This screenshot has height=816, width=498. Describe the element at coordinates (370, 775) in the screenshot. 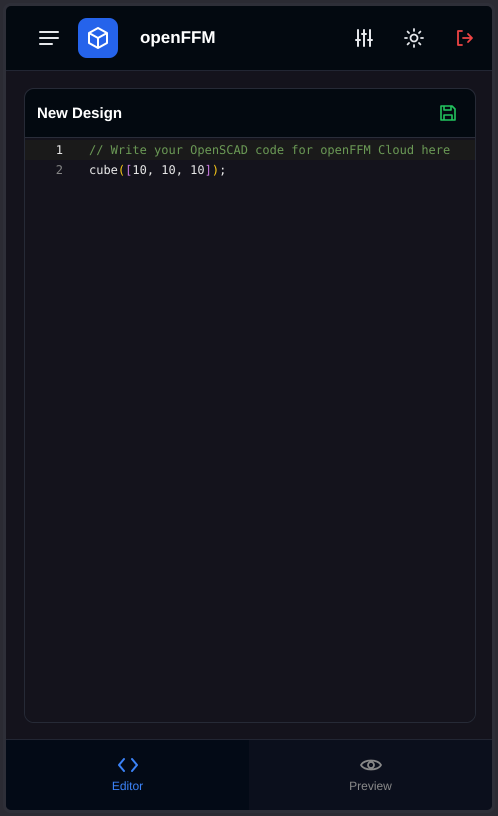

I see `nav-tab: Preview` at that location.